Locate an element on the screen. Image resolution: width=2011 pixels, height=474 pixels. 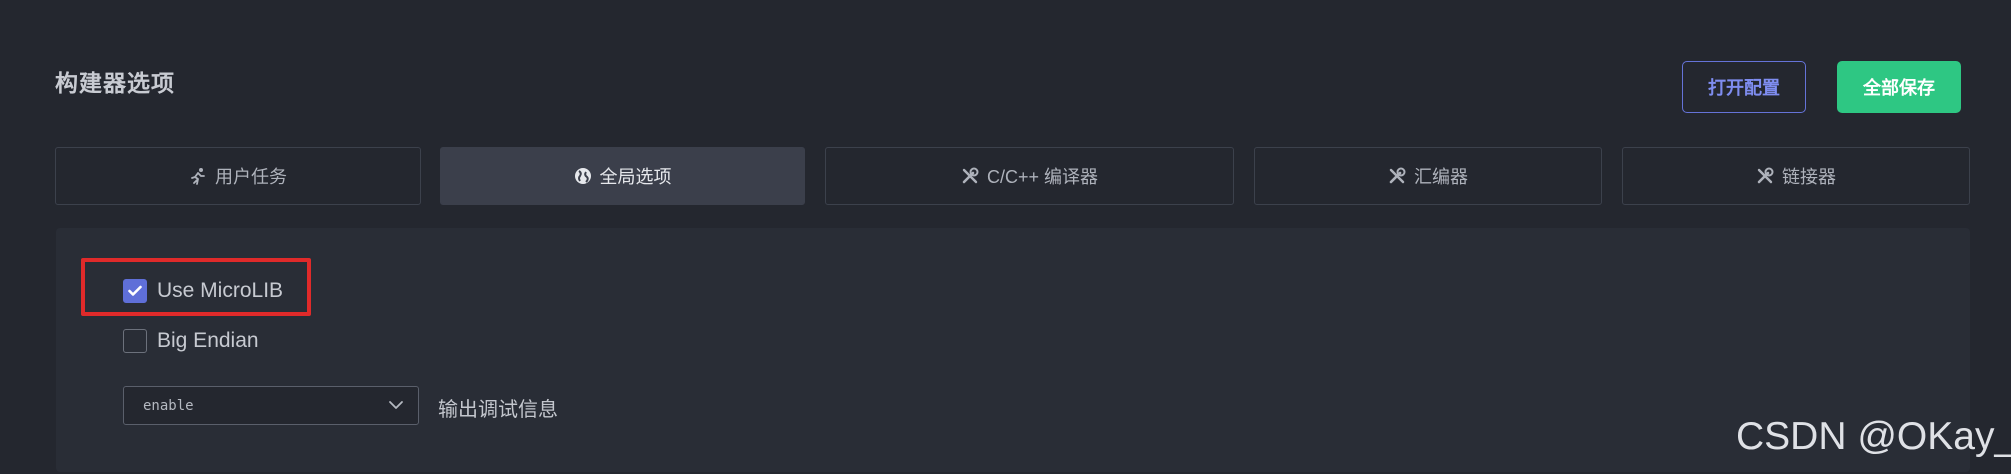
tab-label: 全局选项 is located at coordinates (635, 177).